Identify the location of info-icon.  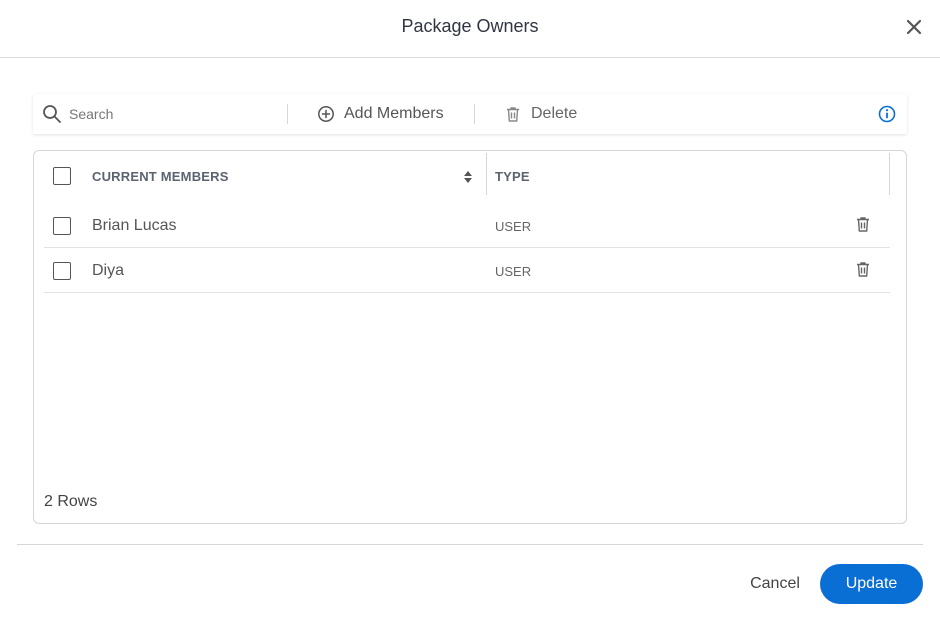
(887, 114).